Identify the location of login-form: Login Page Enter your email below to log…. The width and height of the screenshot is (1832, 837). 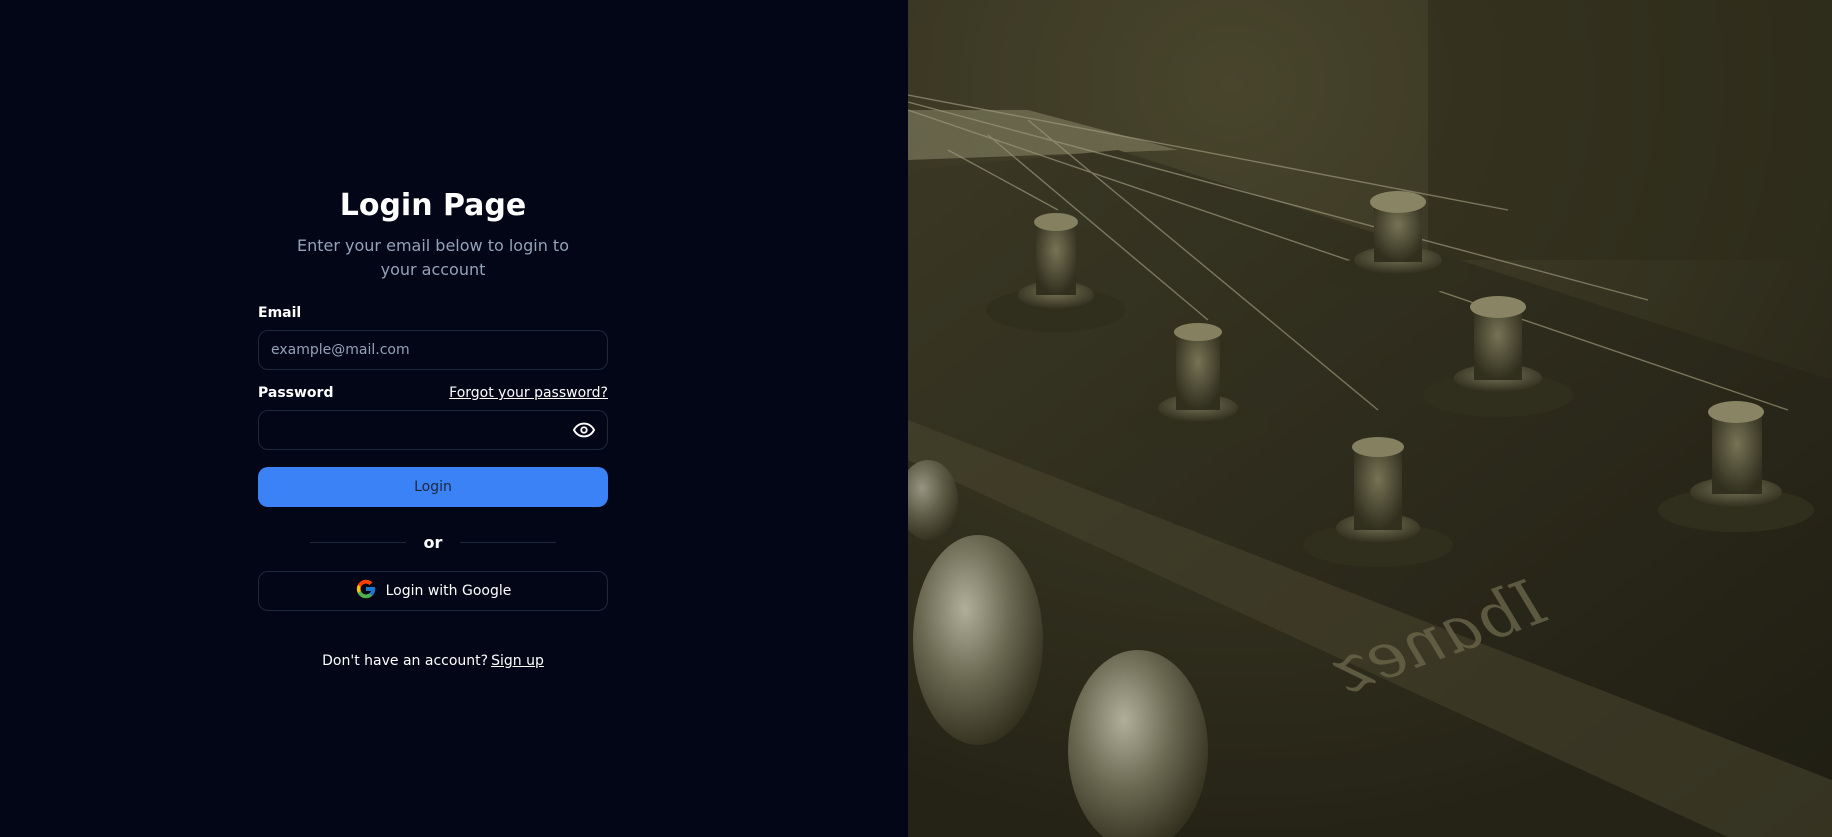
(433, 427).